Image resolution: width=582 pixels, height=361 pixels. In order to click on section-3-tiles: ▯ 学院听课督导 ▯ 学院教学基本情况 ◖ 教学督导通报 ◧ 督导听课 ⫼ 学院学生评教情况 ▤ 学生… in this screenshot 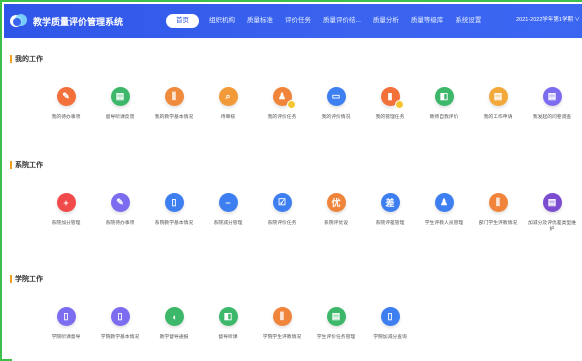, I will do `click(228, 324)`.